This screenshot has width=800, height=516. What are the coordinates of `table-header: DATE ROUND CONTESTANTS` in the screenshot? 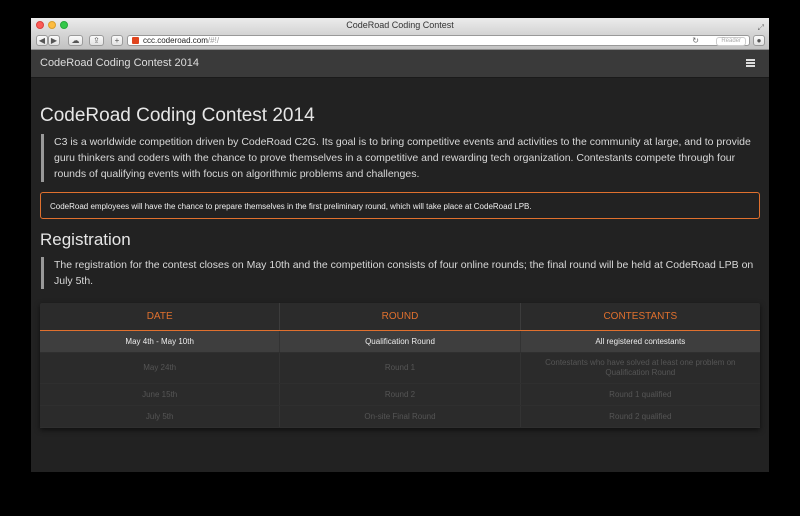 It's located at (400, 317).